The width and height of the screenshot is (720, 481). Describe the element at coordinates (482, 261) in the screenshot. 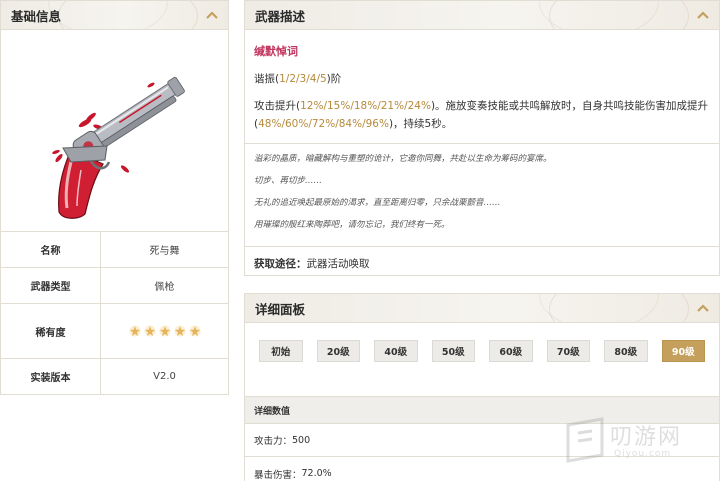

I see `source-line: 获取途径：武器活动唤取` at that location.